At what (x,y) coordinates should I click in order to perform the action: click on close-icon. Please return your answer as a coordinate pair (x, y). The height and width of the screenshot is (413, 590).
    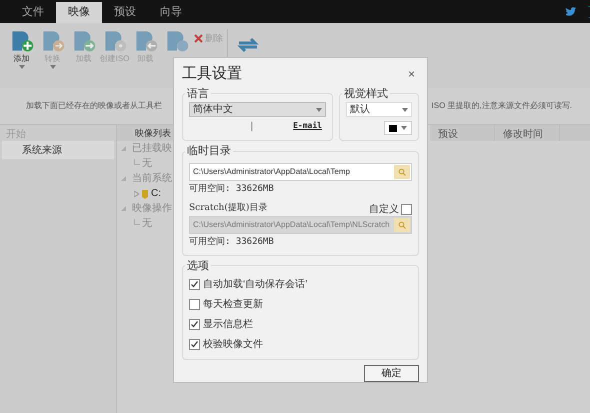
    Looking at the image, I should click on (198, 39).